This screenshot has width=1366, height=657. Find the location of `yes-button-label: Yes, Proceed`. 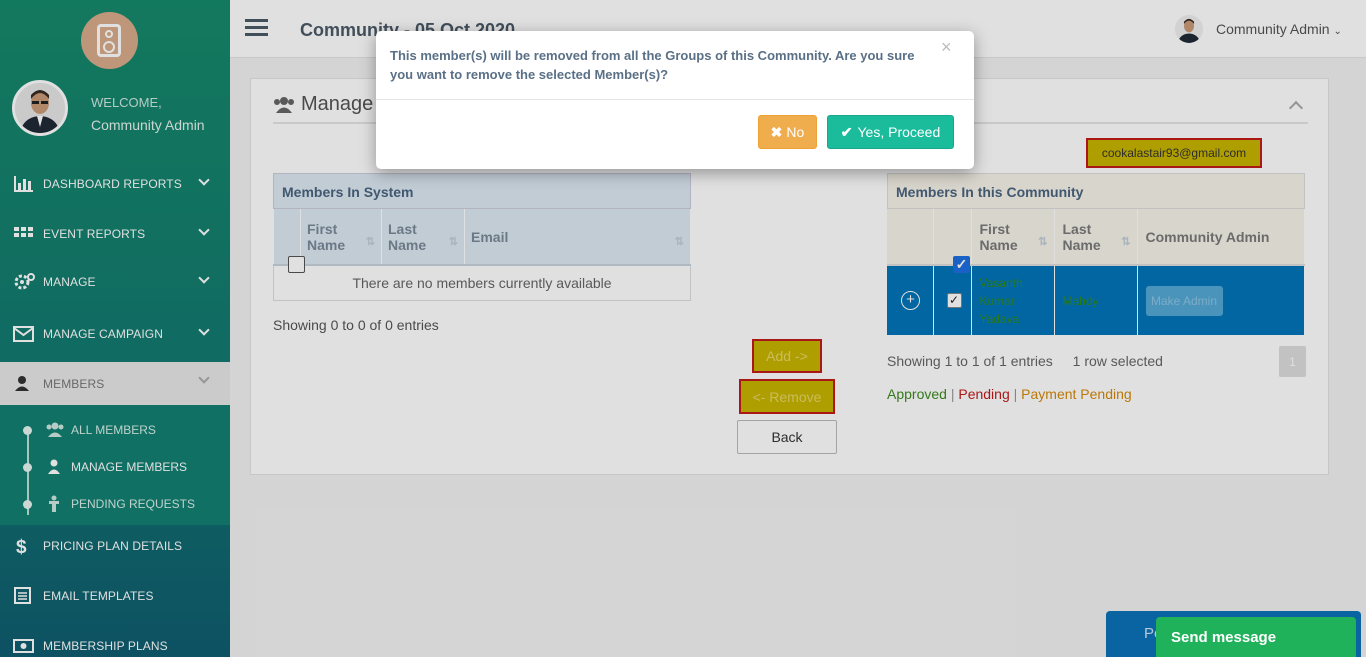

yes-button-label: Yes, Proceed is located at coordinates (899, 132).